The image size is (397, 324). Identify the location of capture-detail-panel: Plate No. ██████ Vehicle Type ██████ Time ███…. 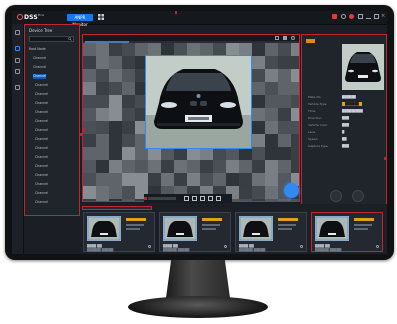
(344, 122).